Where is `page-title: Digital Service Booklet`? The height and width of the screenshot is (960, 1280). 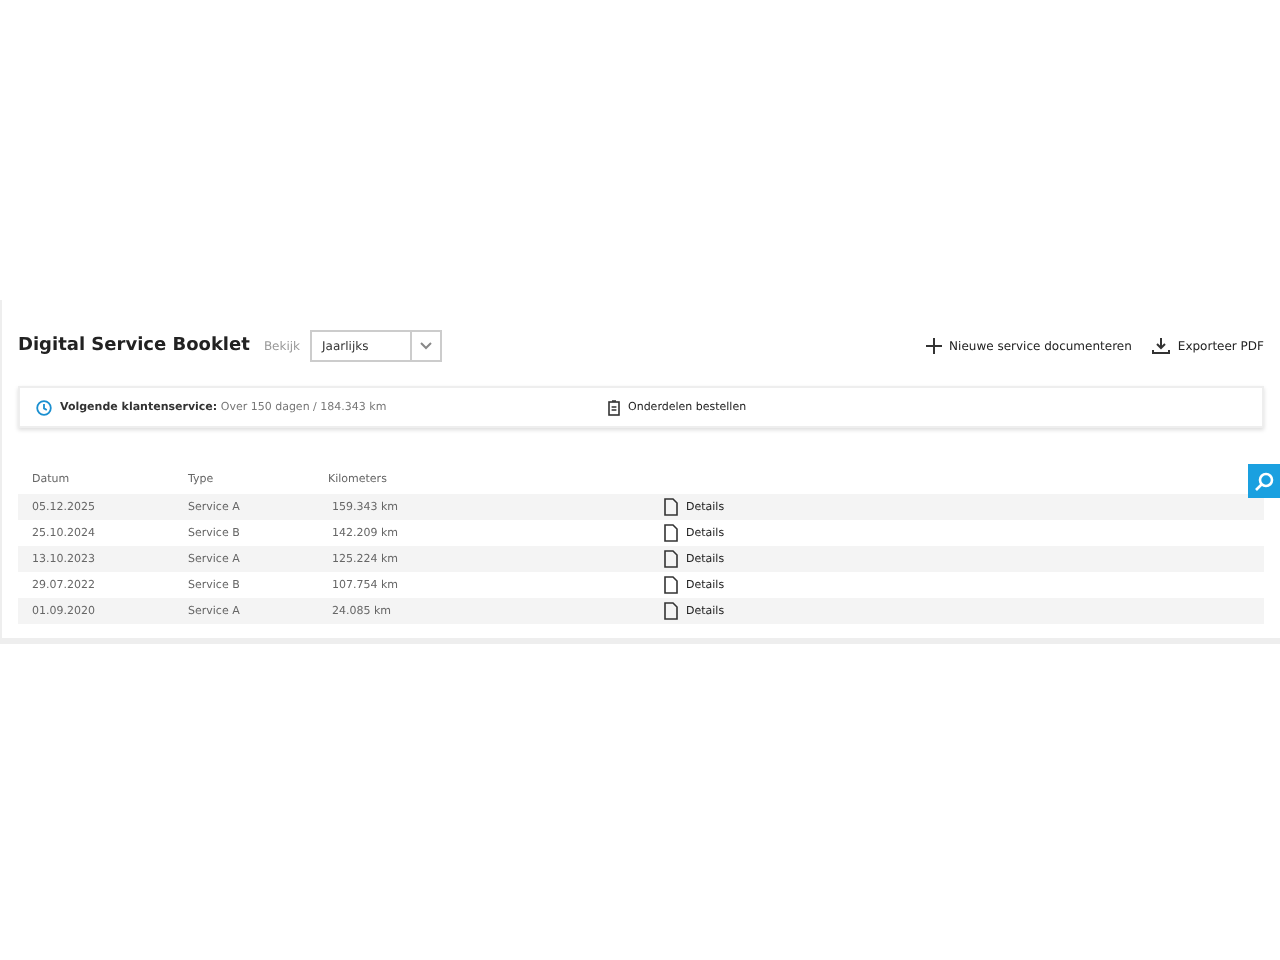 page-title: Digital Service Booklet is located at coordinates (134, 346).